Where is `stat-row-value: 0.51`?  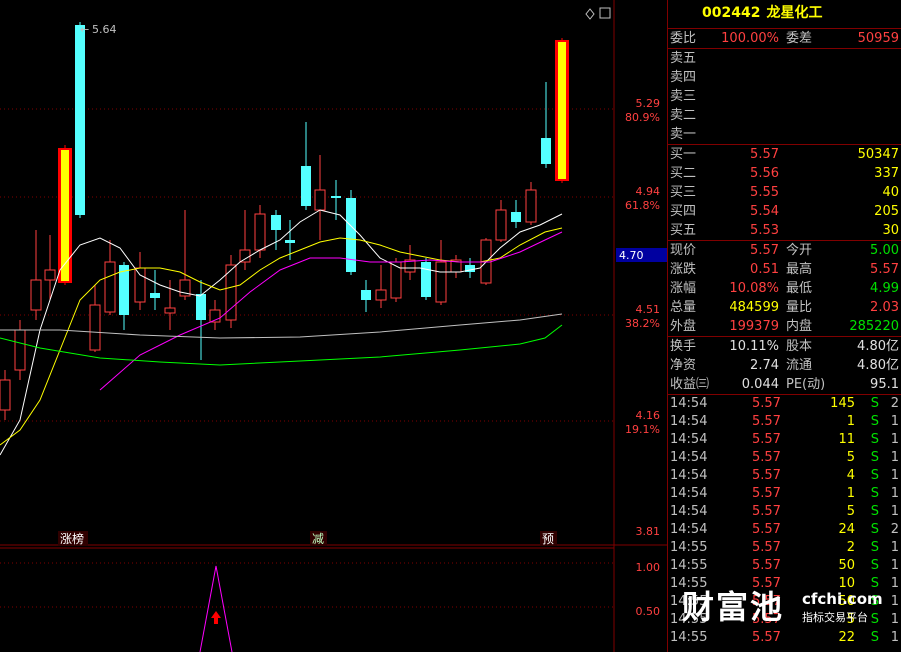 stat-row-value: 0.51 is located at coordinates (764, 269).